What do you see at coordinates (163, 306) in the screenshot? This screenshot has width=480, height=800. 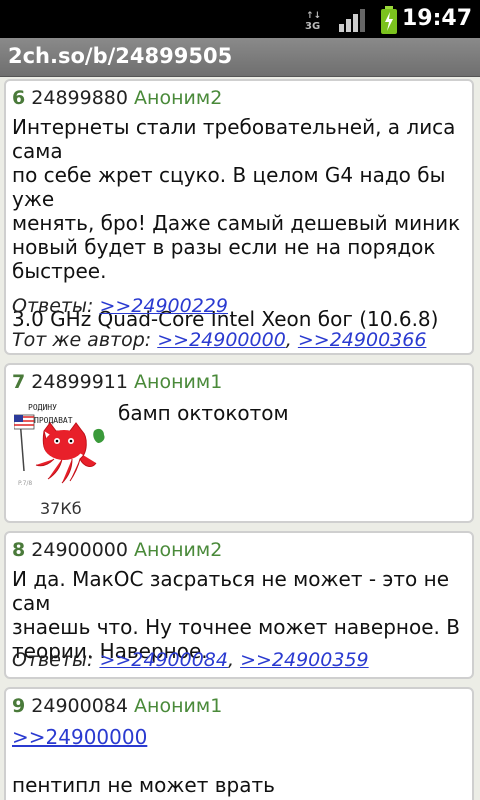 I see `reply-link: >>24900229` at bounding box center [163, 306].